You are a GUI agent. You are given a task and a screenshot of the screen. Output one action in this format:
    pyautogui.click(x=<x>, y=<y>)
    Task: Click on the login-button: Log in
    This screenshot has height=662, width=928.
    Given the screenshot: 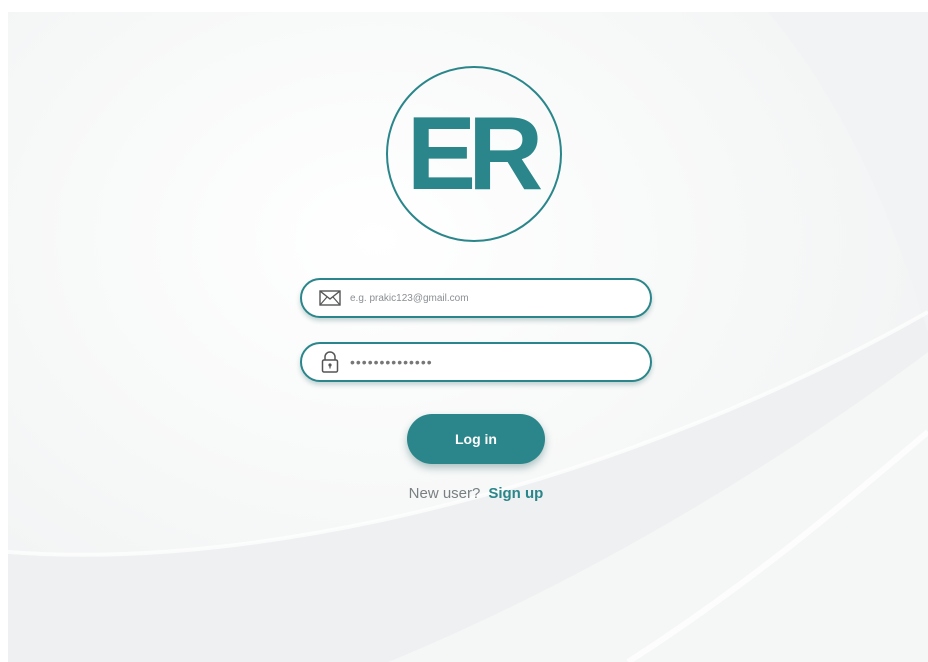 What is the action you would take?
    pyautogui.click(x=476, y=439)
    